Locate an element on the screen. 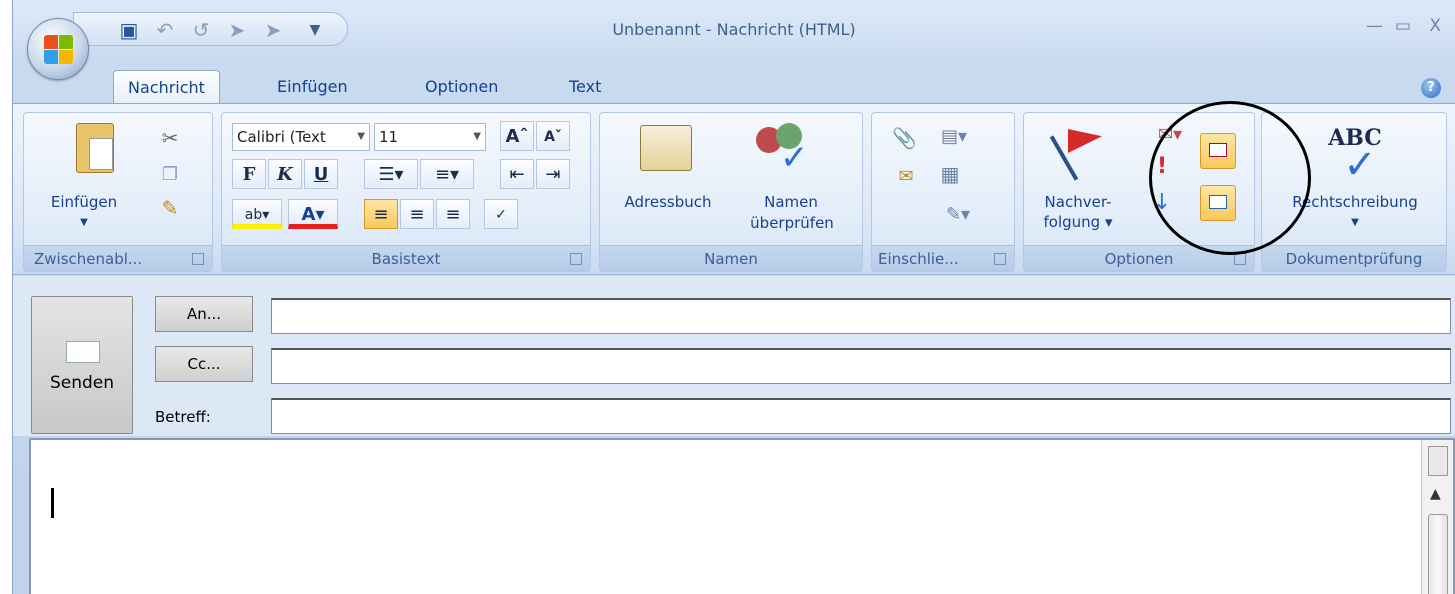 Image resolution: width=1455 pixels, height=594 pixels. follow-up-label-2-text: folgung is located at coordinates (1072, 222).